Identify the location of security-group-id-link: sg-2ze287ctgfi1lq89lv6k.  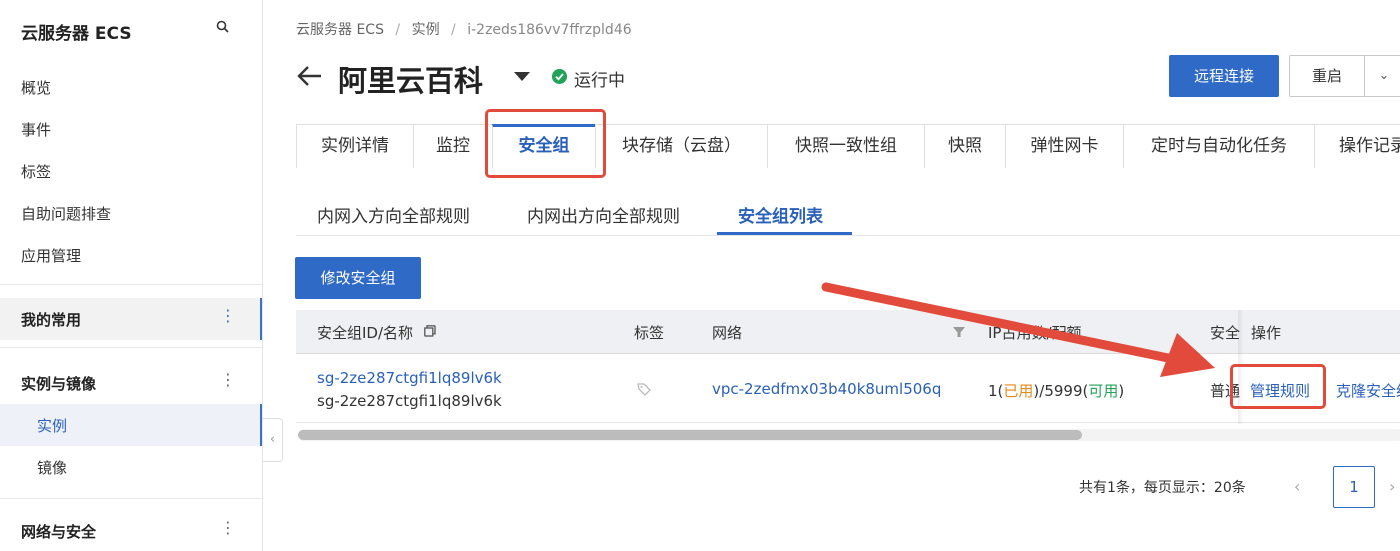
(409, 378).